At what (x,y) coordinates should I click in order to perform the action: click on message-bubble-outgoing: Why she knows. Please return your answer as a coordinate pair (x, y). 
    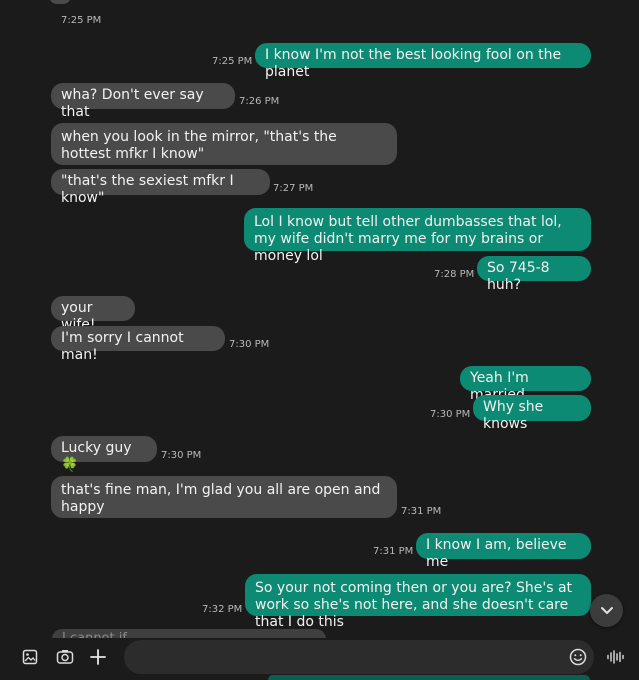
    Looking at the image, I should click on (532, 413).